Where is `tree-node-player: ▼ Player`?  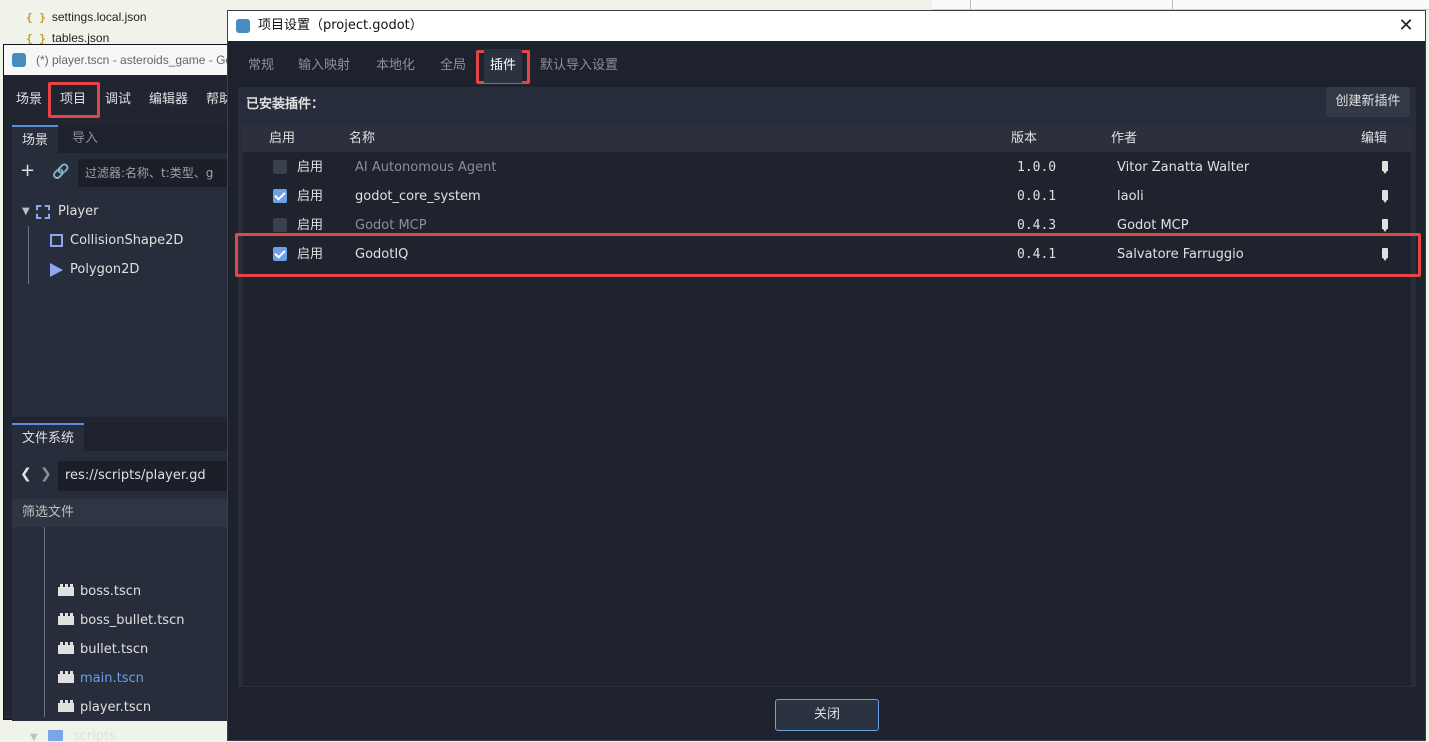 tree-node-player: ▼ Player is located at coordinates (128, 211).